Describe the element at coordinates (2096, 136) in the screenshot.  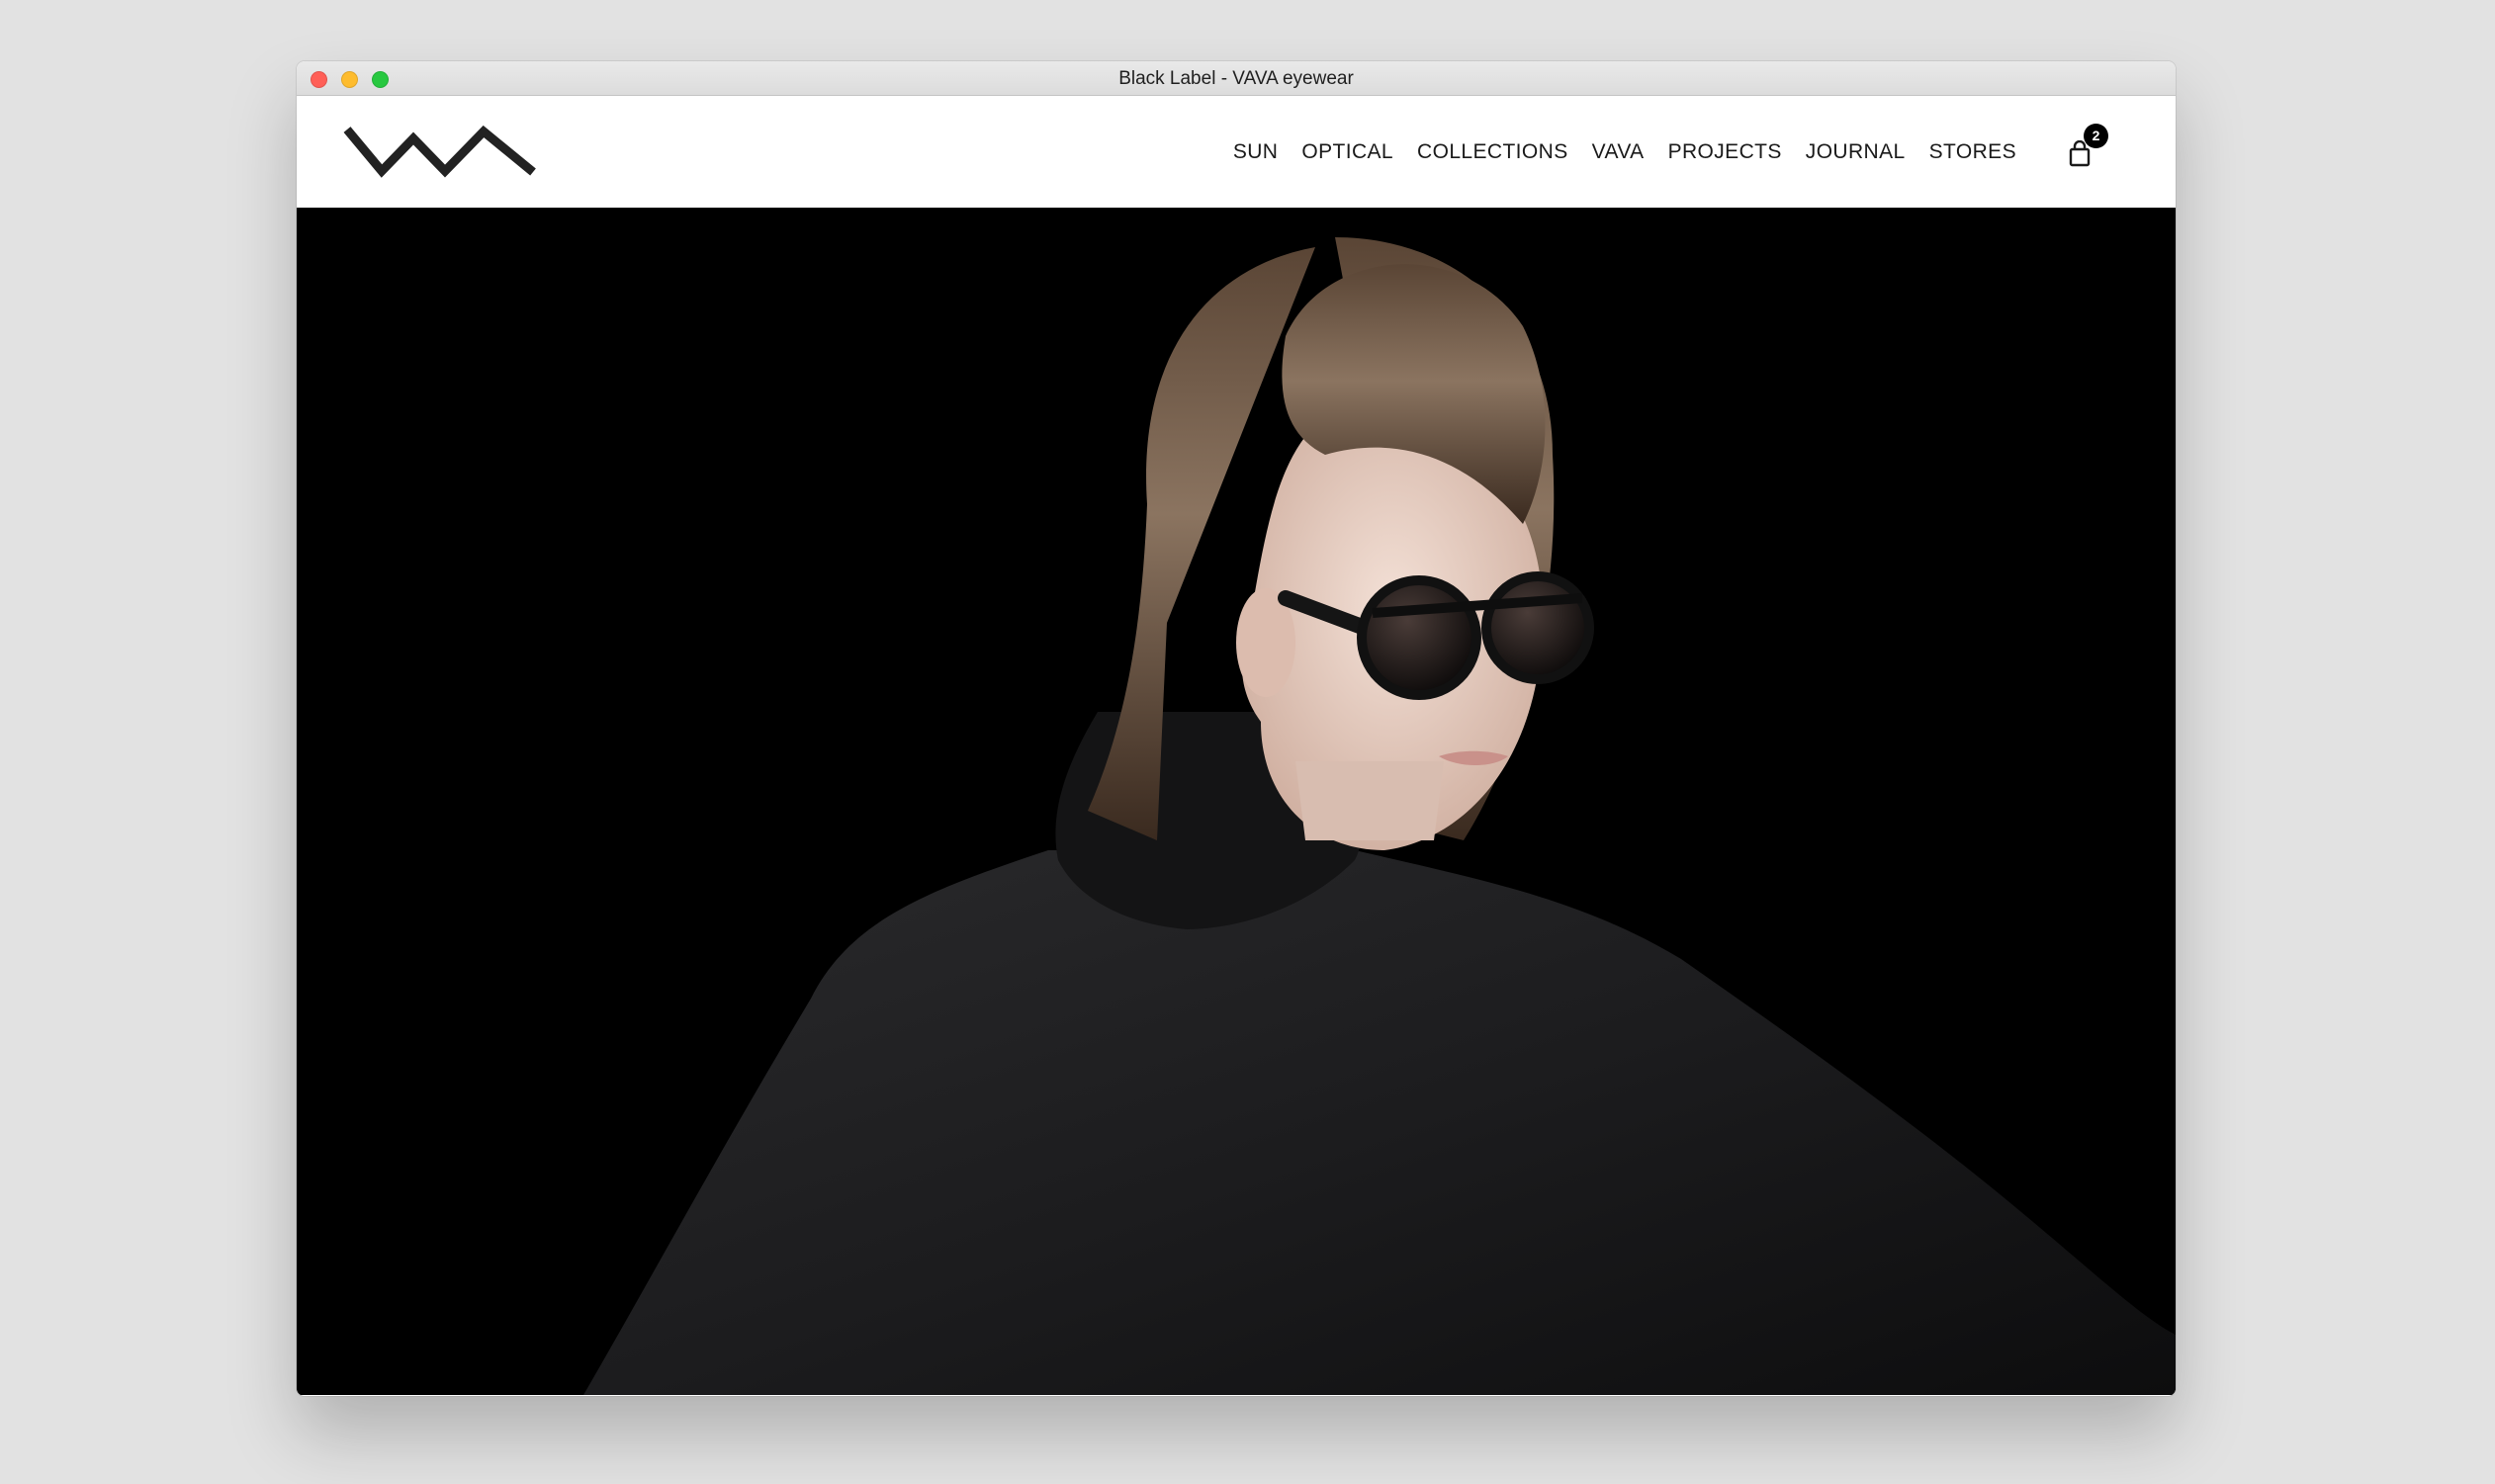
I see `cart-count-badge: 2` at that location.